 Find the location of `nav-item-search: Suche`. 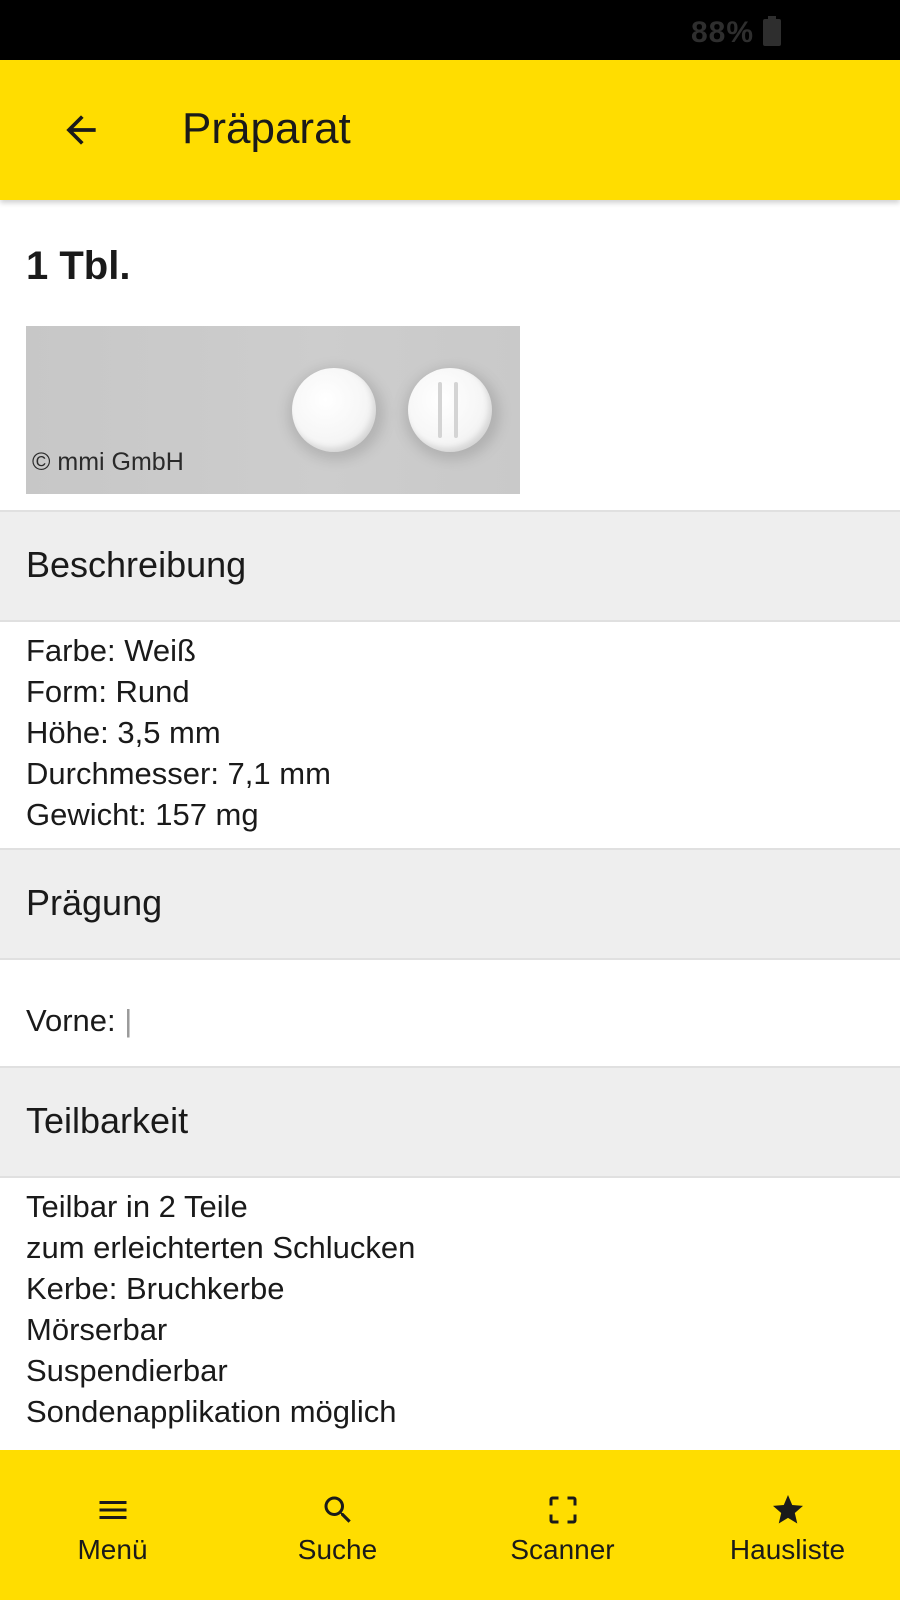

nav-item-search: Suche is located at coordinates (337, 1525).